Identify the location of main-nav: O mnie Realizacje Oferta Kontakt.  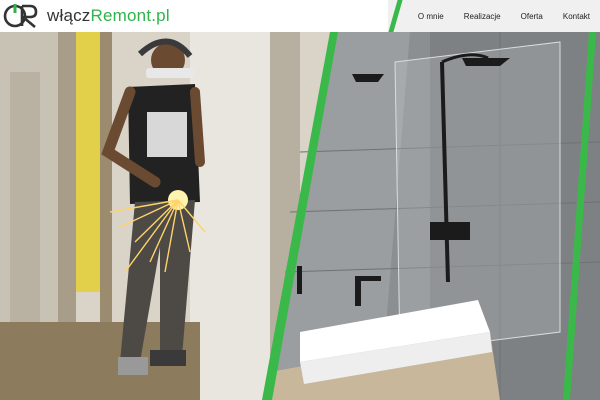
(504, 16).